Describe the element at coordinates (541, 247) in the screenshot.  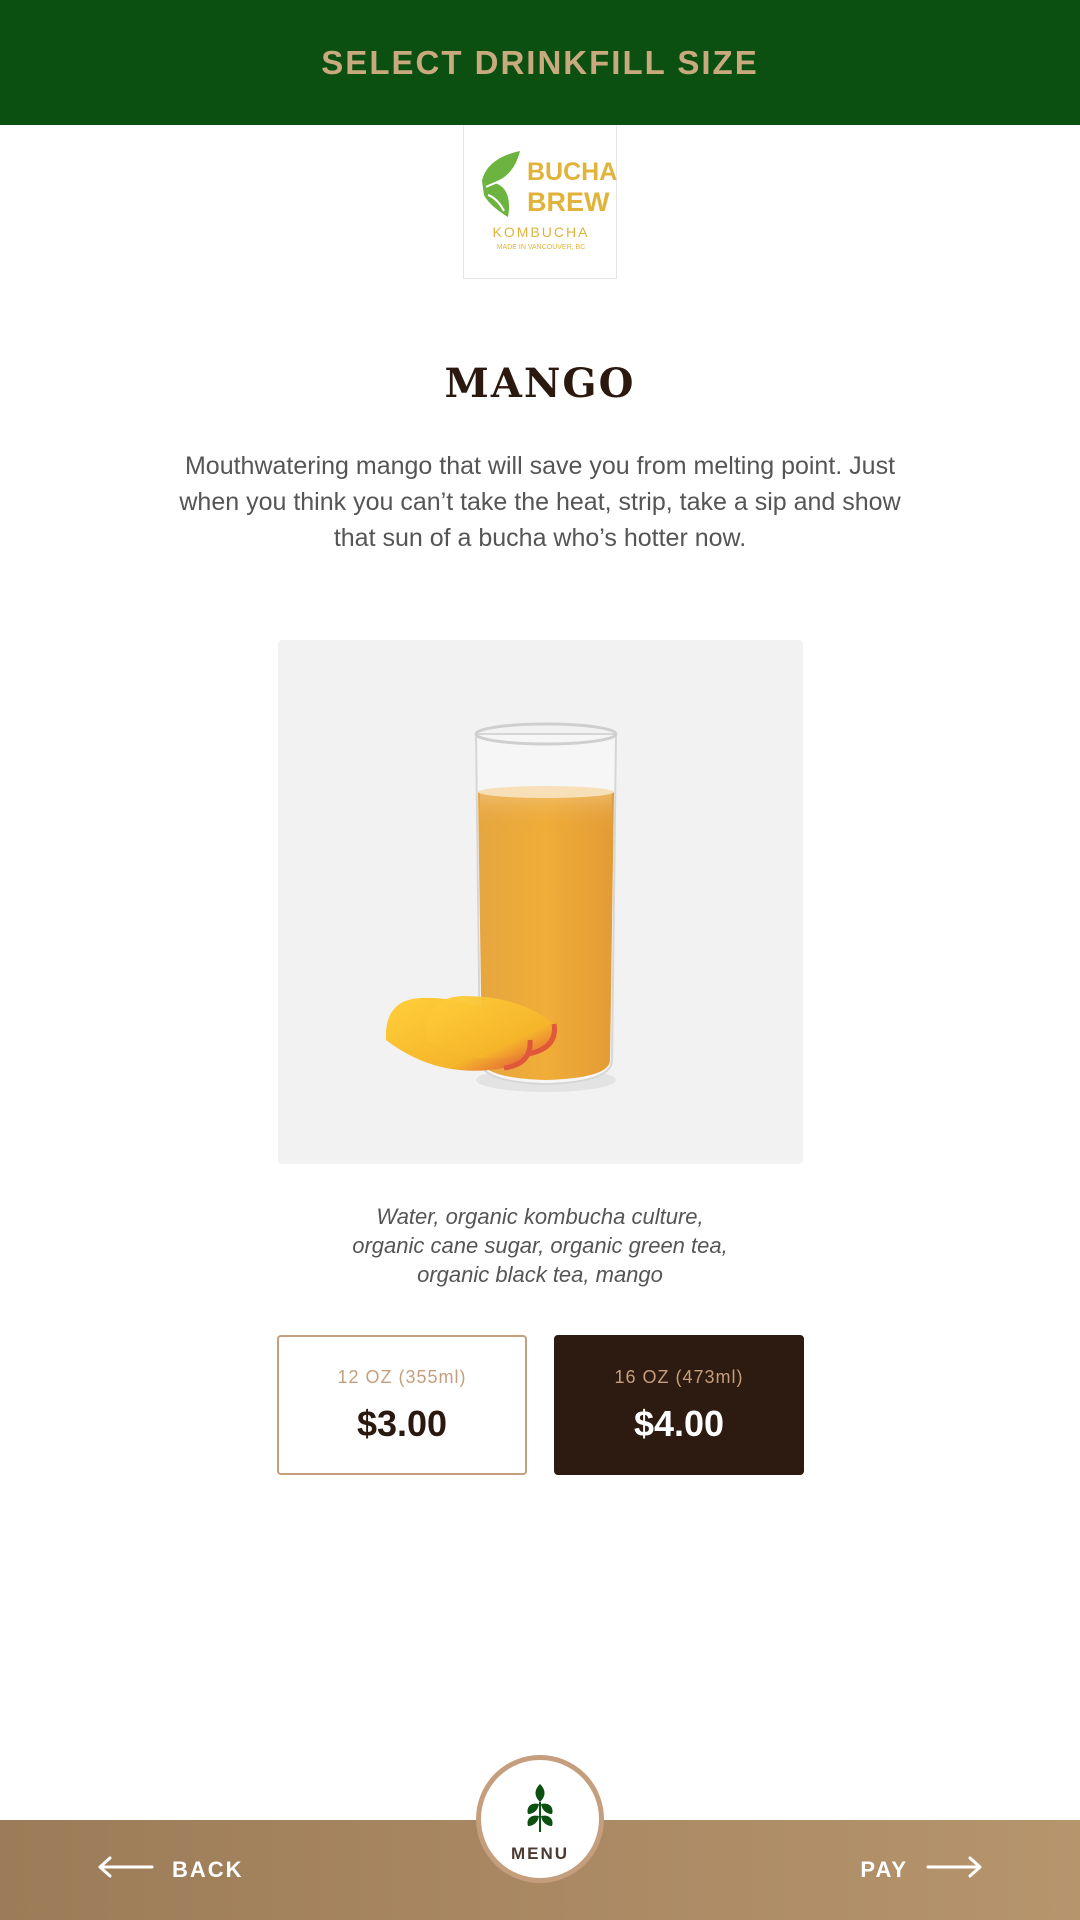
I see `logo-text-made-in: MADE IN VANCOUVER, BC` at that location.